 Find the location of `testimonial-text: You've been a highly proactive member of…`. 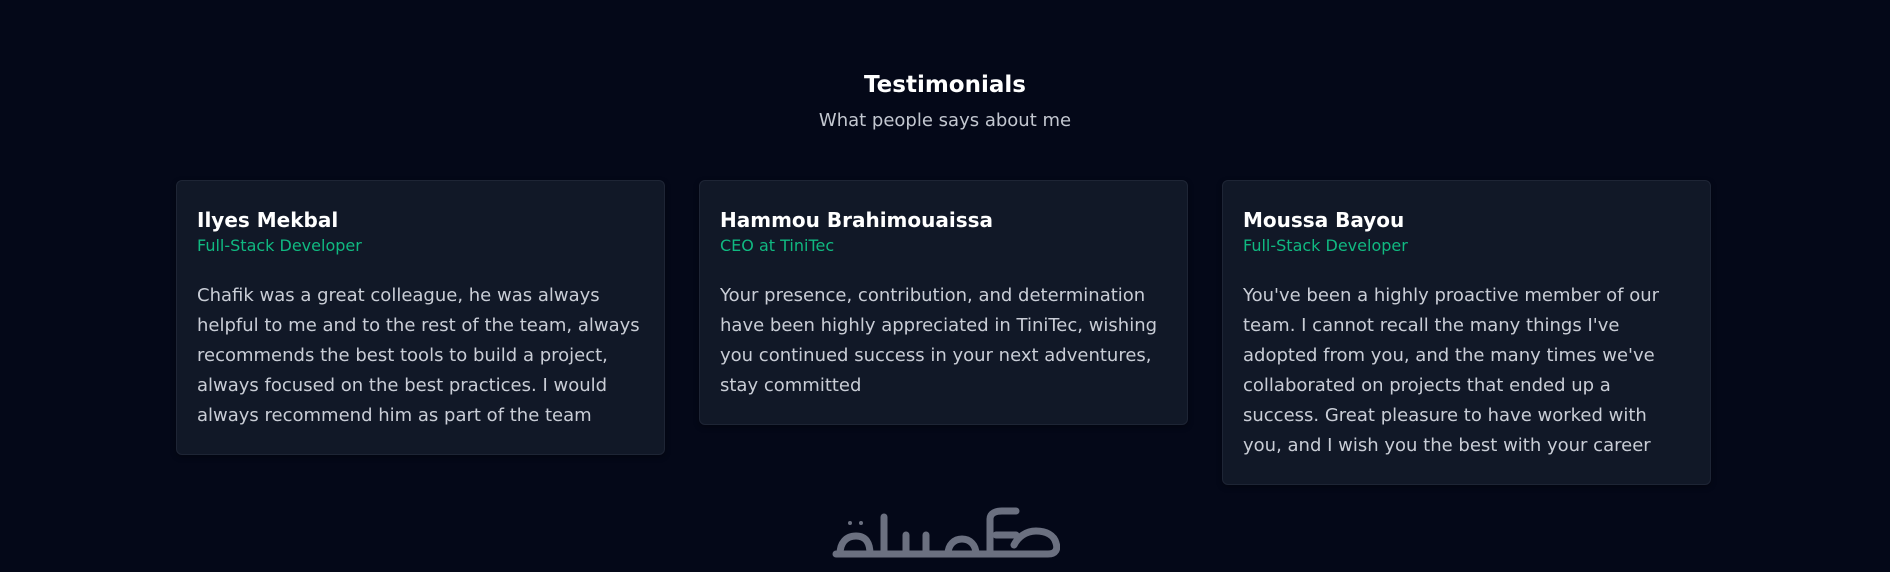

testimonial-text: You've been a highly proactive member of… is located at coordinates (1451, 370).